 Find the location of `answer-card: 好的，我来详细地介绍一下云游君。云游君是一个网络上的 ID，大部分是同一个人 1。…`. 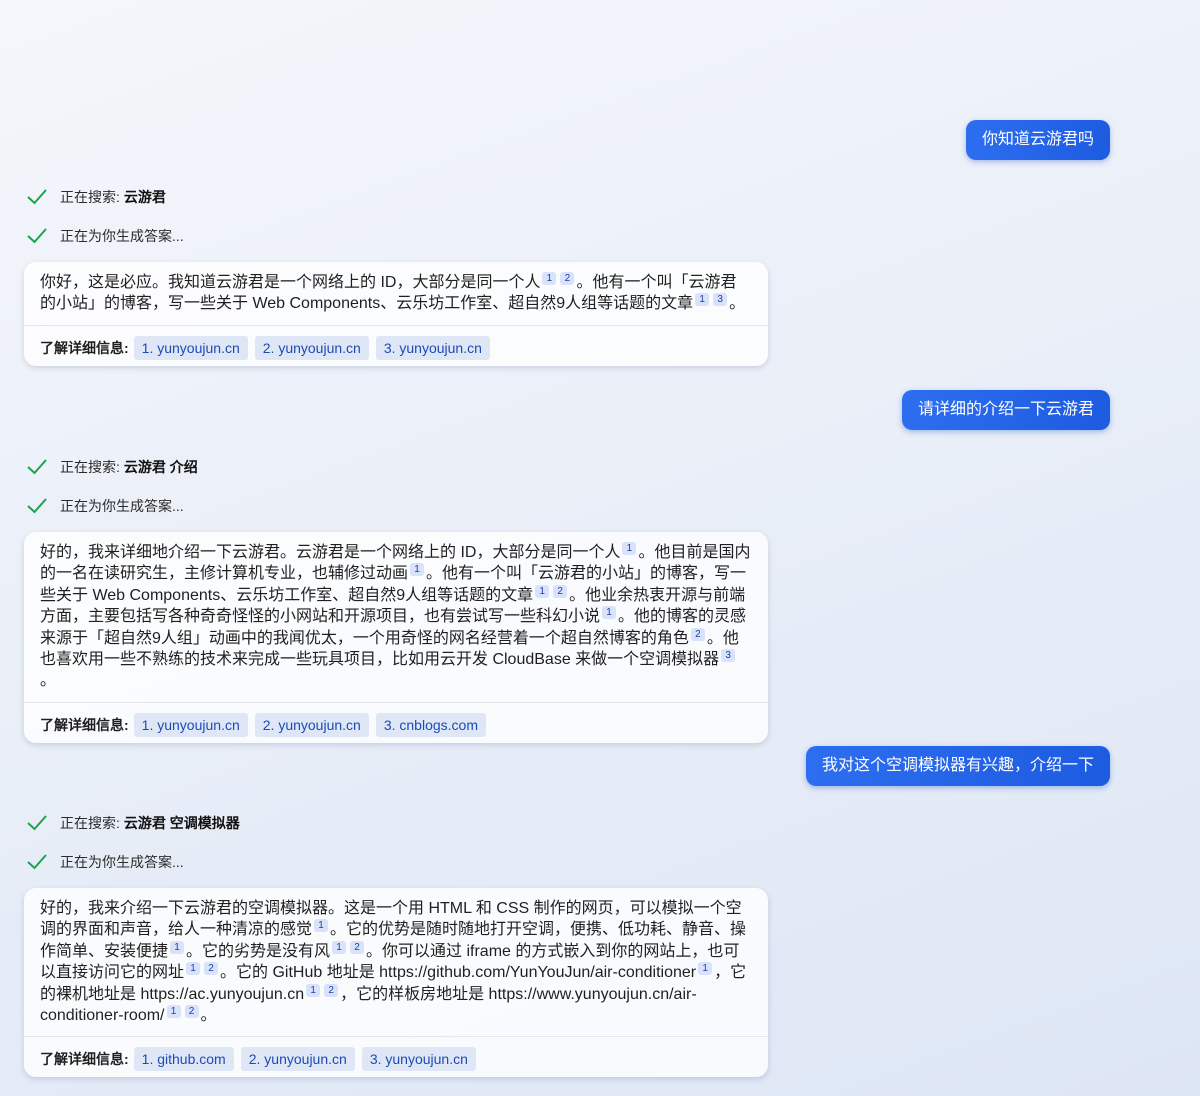

answer-card: 好的，我来详细地介绍一下云游君。云游君是一个网络上的 ID，大部分是同一个人 1。… is located at coordinates (396, 637).